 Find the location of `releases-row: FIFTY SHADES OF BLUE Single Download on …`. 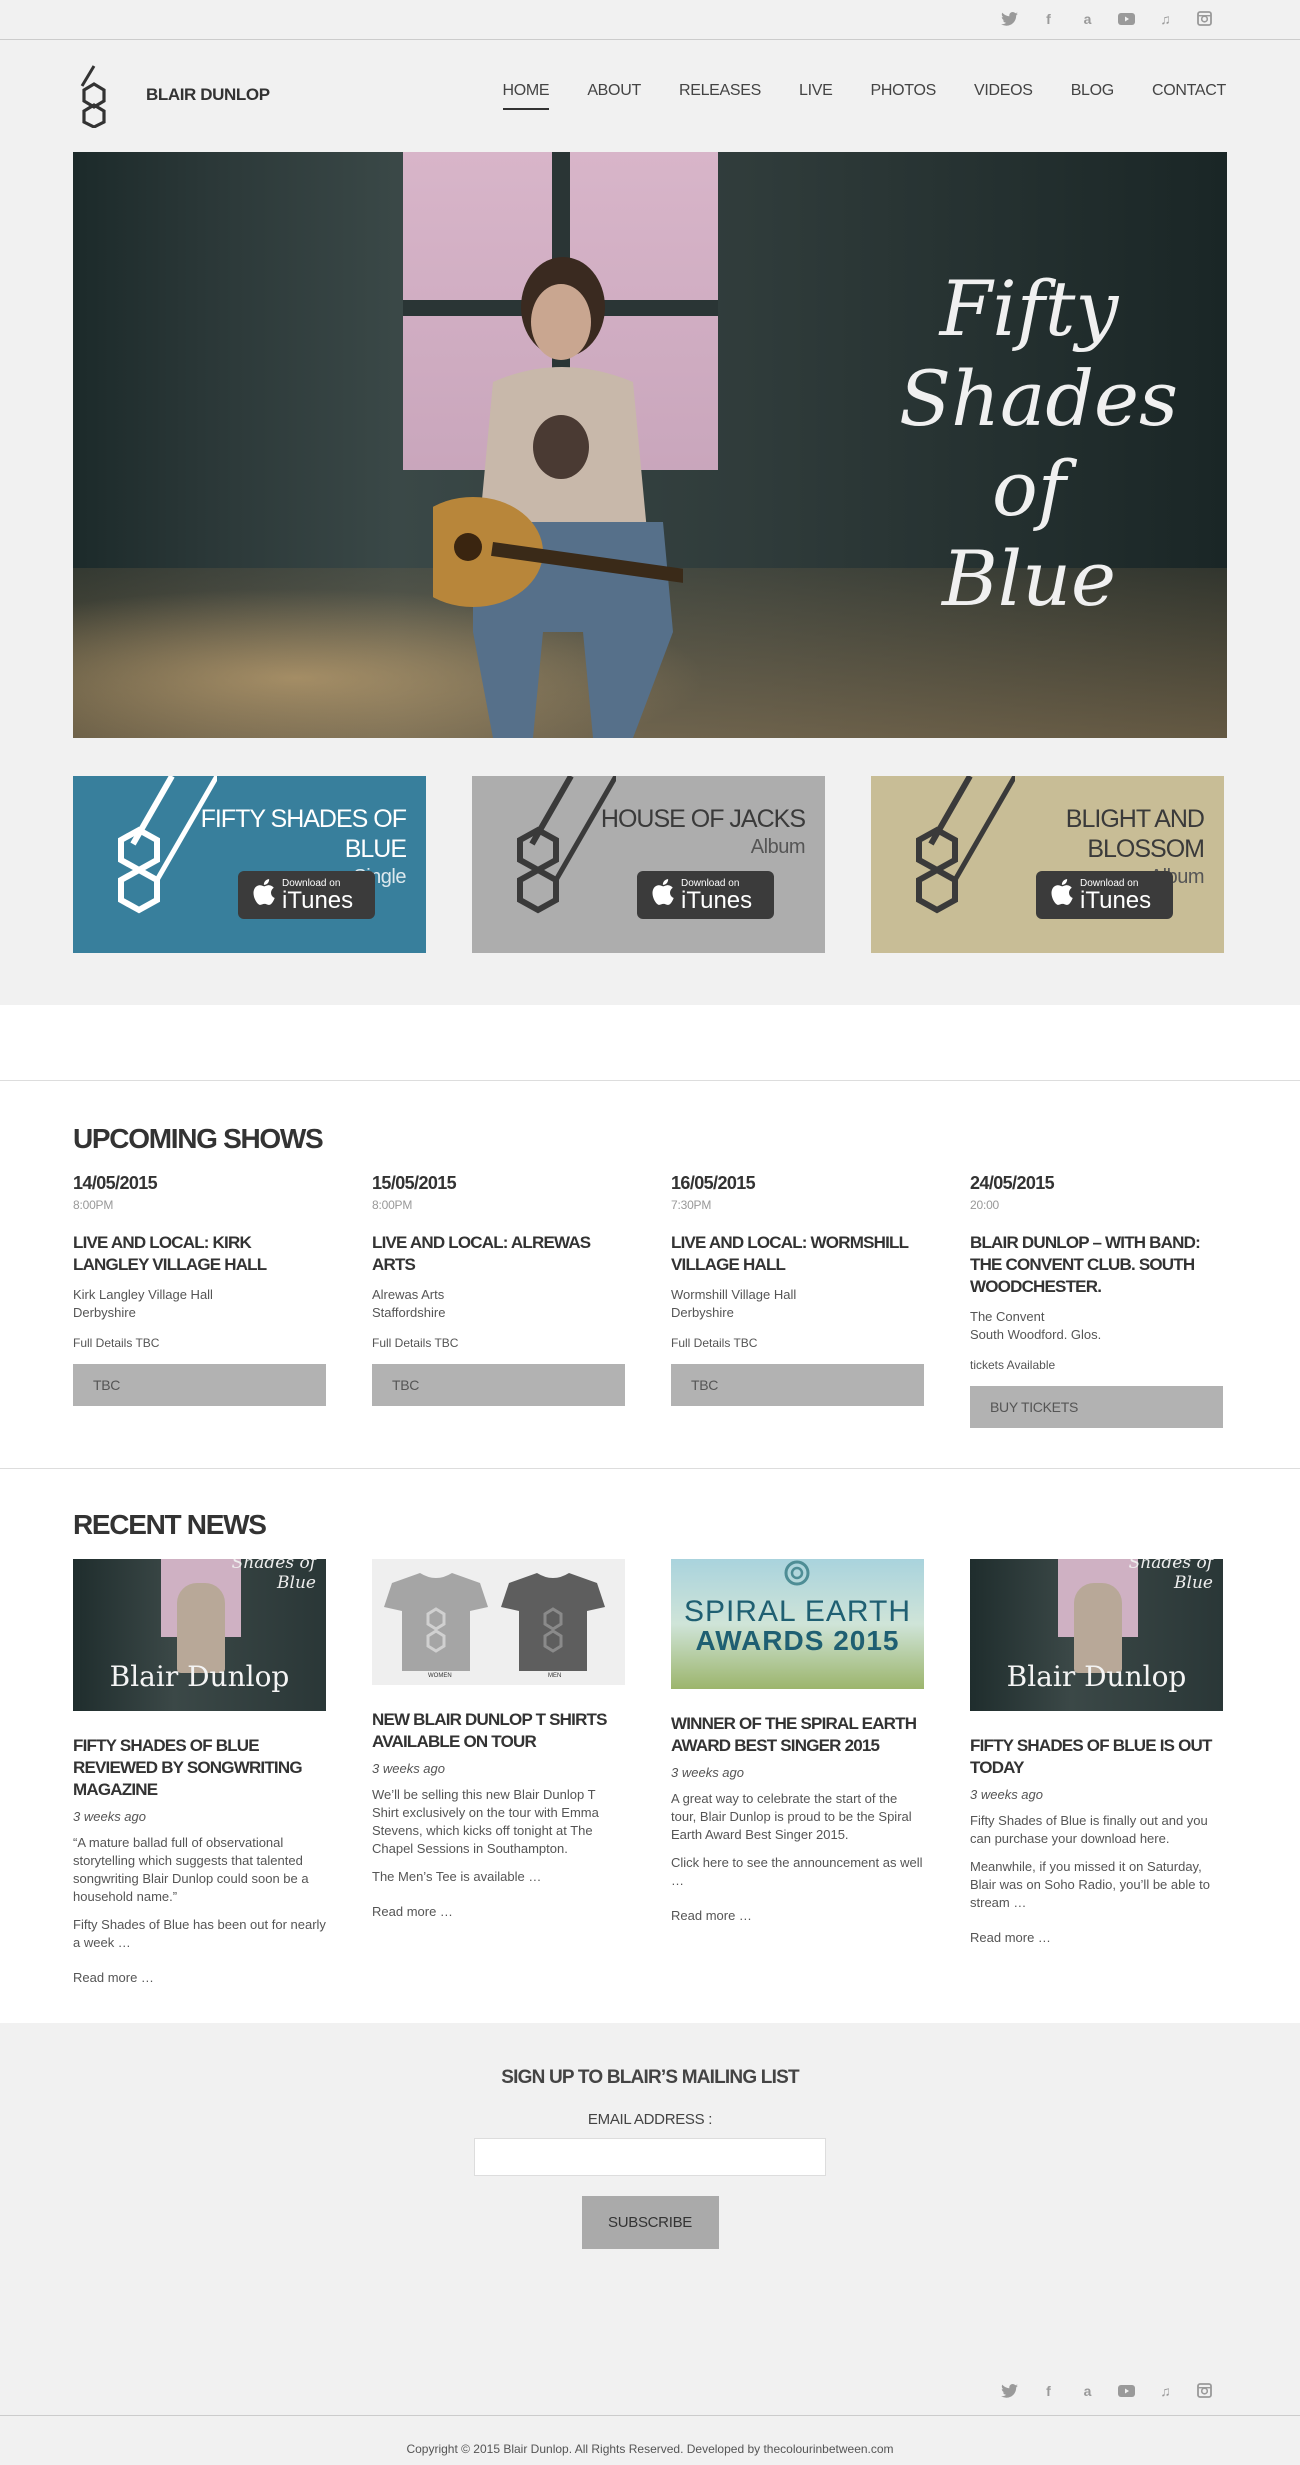

releases-row: FIFTY SHADES OF BLUE Single Download on … is located at coordinates (650, 864).